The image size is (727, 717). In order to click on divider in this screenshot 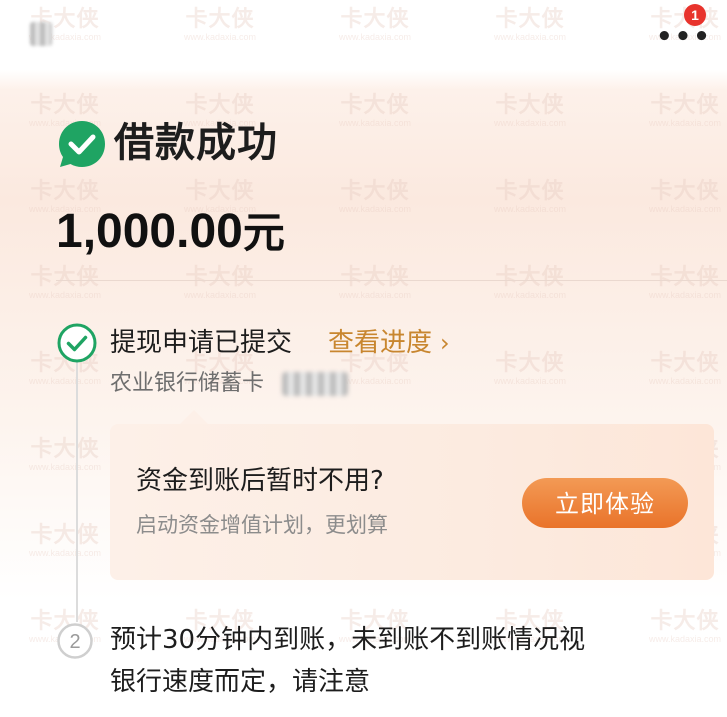, I will do `click(391, 280)`.